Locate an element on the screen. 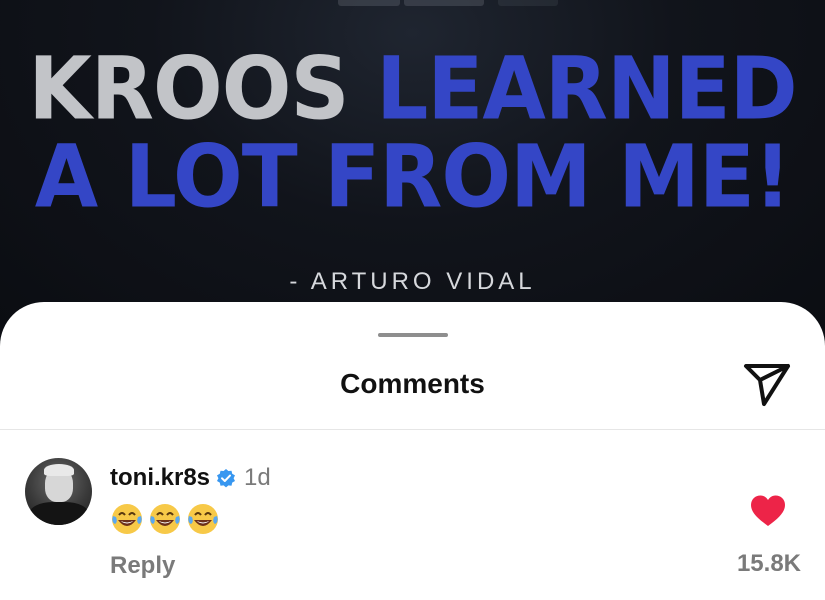 The image size is (825, 600). like-count: 15.8K is located at coordinates (768, 563).